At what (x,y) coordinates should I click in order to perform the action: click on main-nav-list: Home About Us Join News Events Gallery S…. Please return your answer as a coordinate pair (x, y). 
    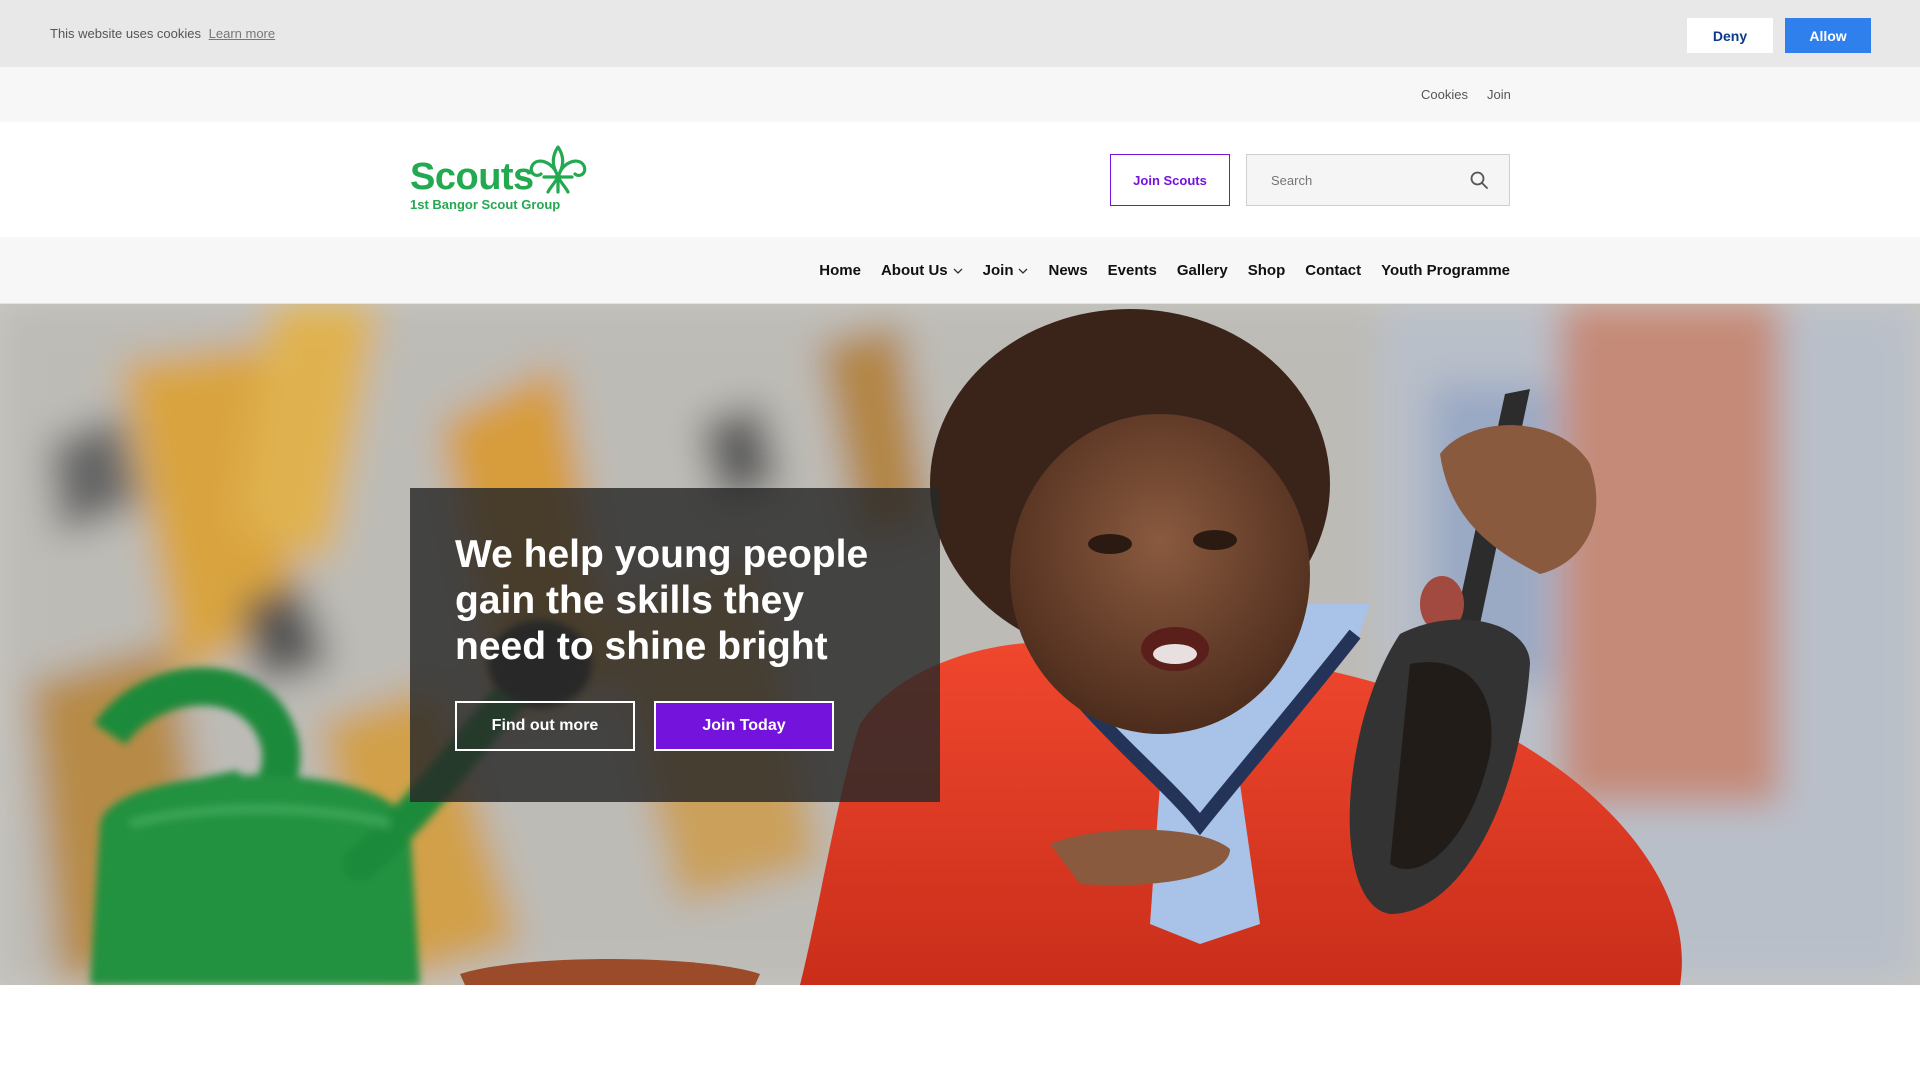
    Looking at the image, I should click on (1164, 270).